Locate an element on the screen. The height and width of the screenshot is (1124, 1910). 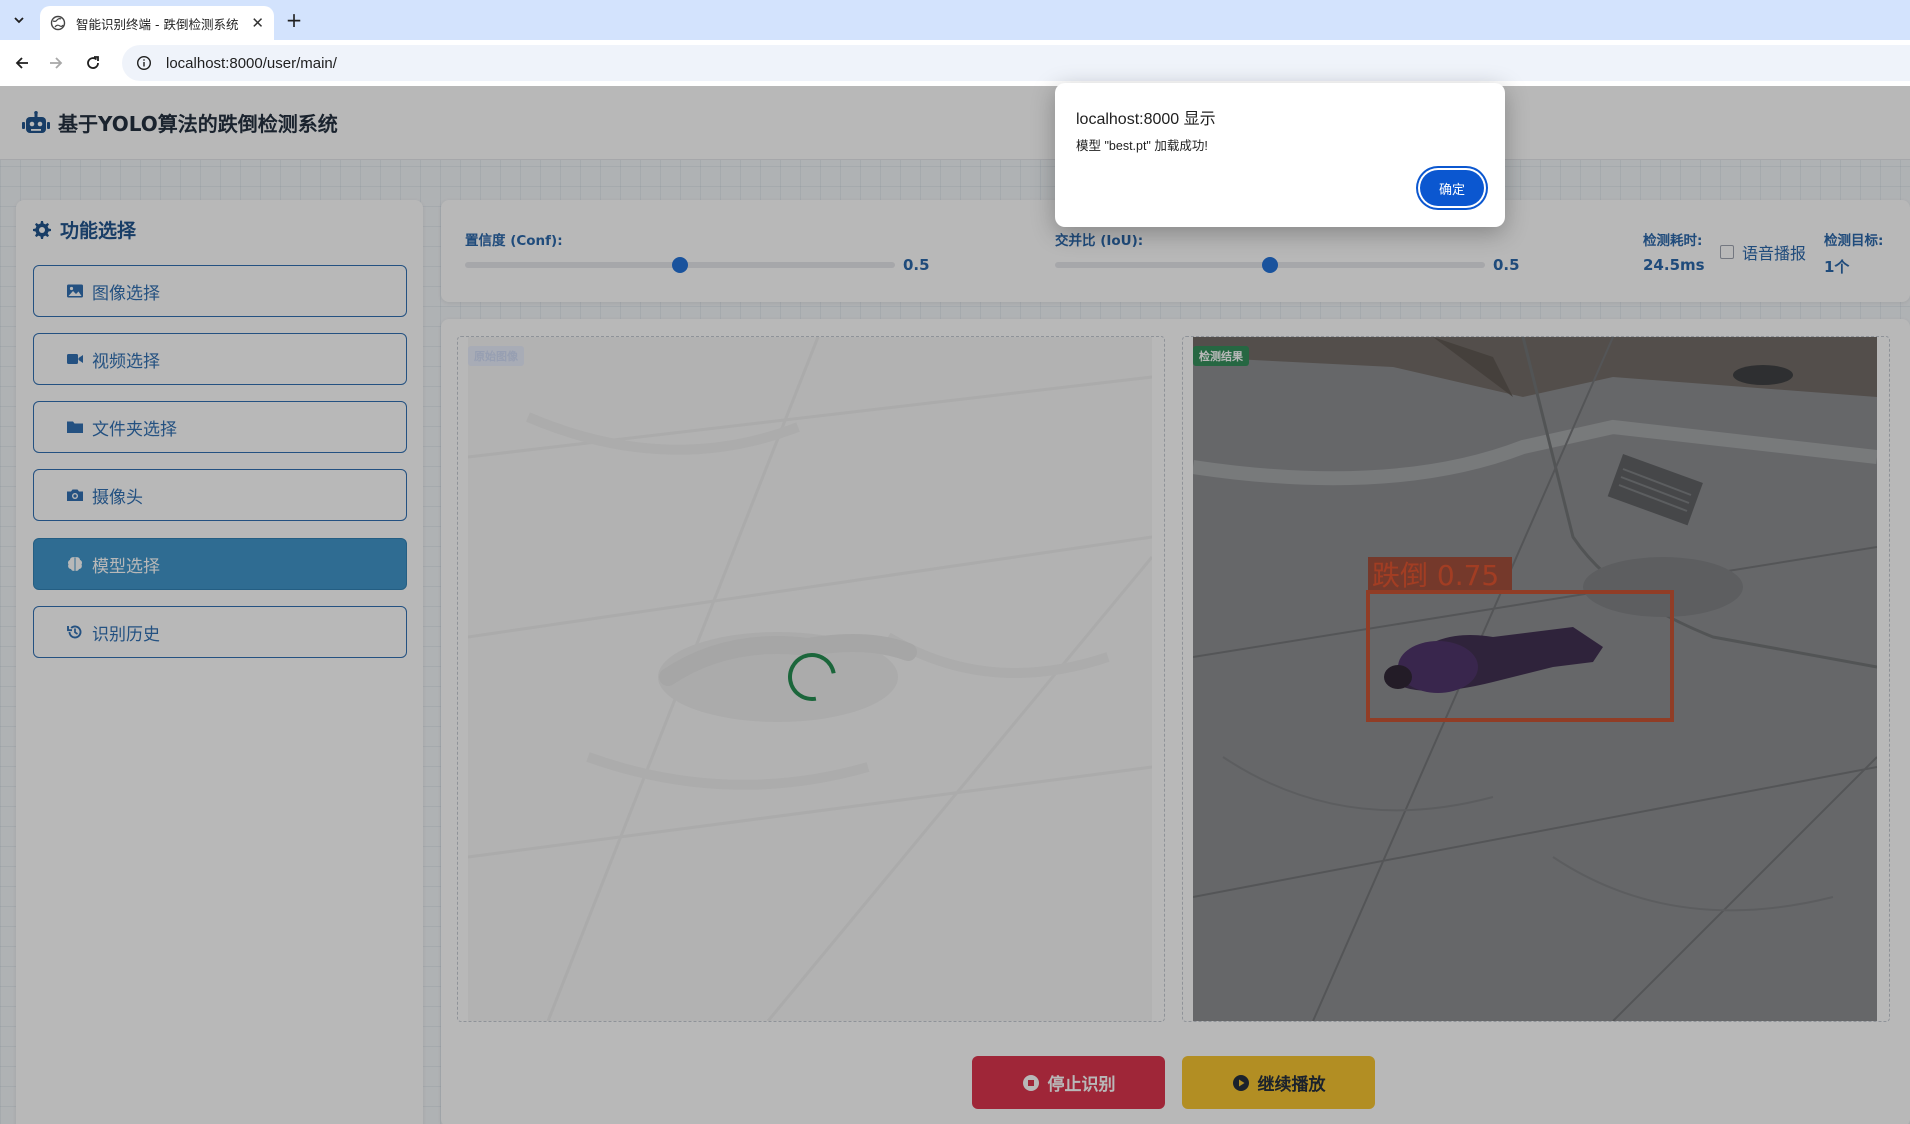
info-icon is located at coordinates (144, 63).